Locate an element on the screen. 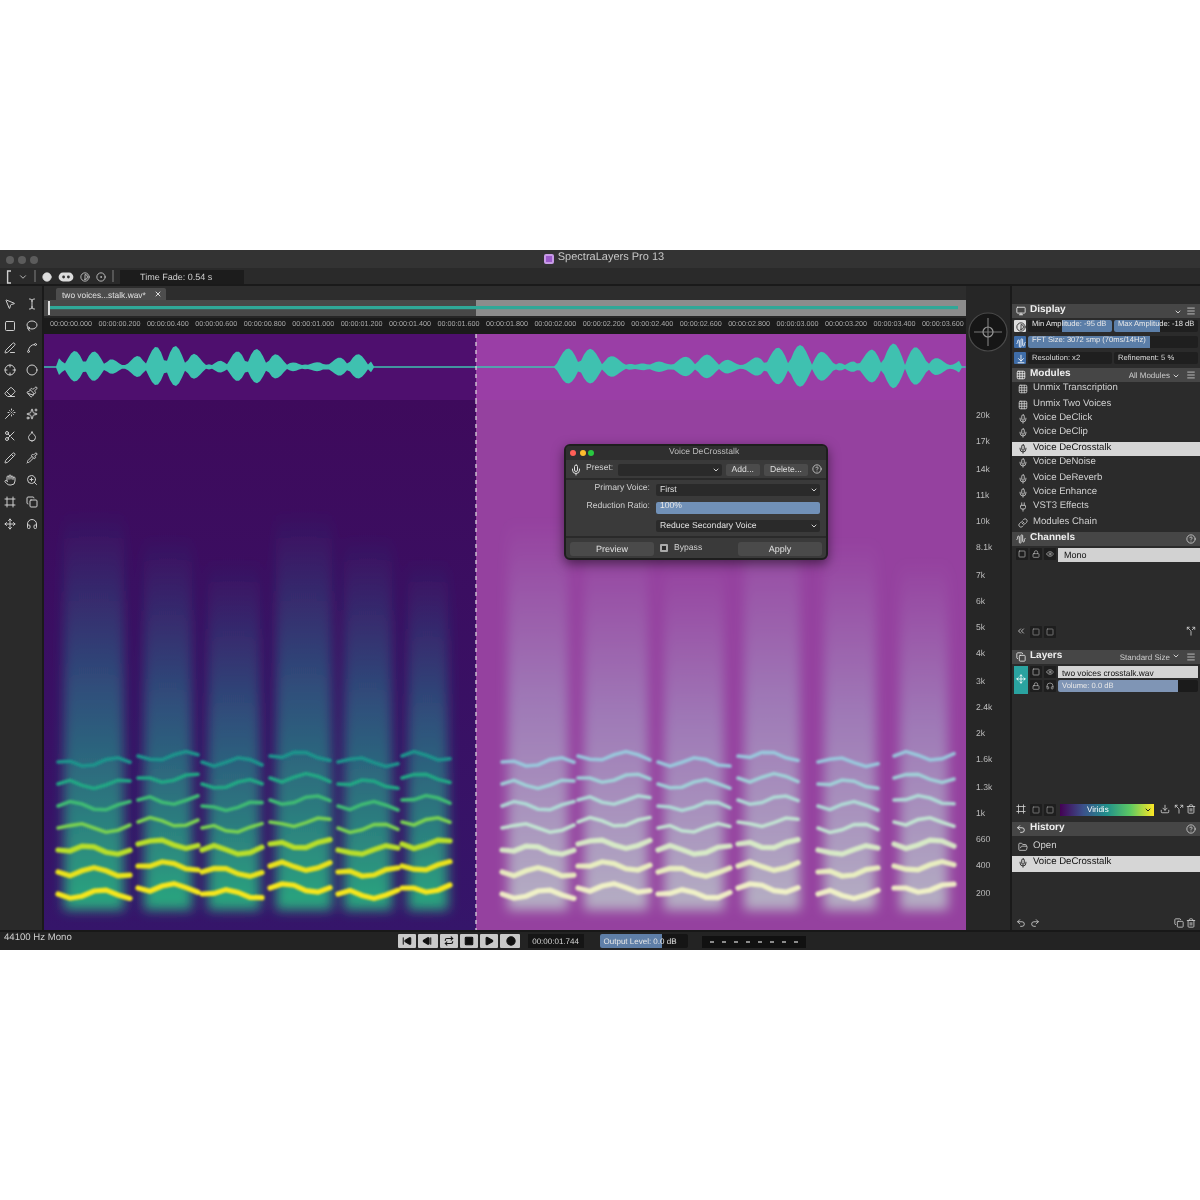 The width and height of the screenshot is (1200, 1200). brush-icon is located at coordinates (31, 391).